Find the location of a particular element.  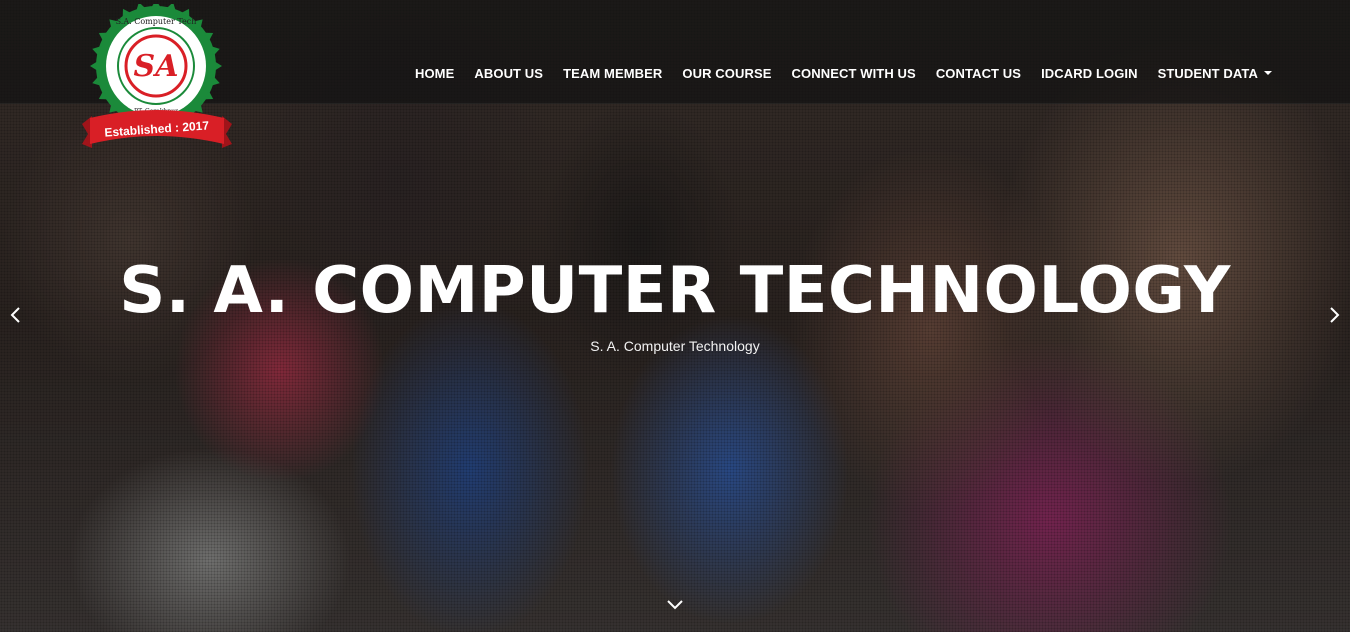

nav-item-student-data: STUDENT DATA is located at coordinates (1215, 73).